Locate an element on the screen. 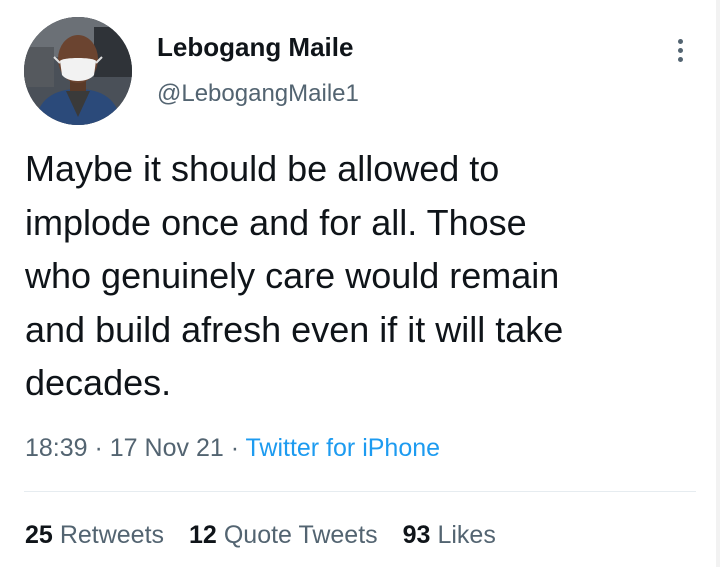 This screenshot has width=720, height=567. tweet-stats: 25 Retweets 12 Quote Tweets 93 Likes is located at coordinates (273, 535).